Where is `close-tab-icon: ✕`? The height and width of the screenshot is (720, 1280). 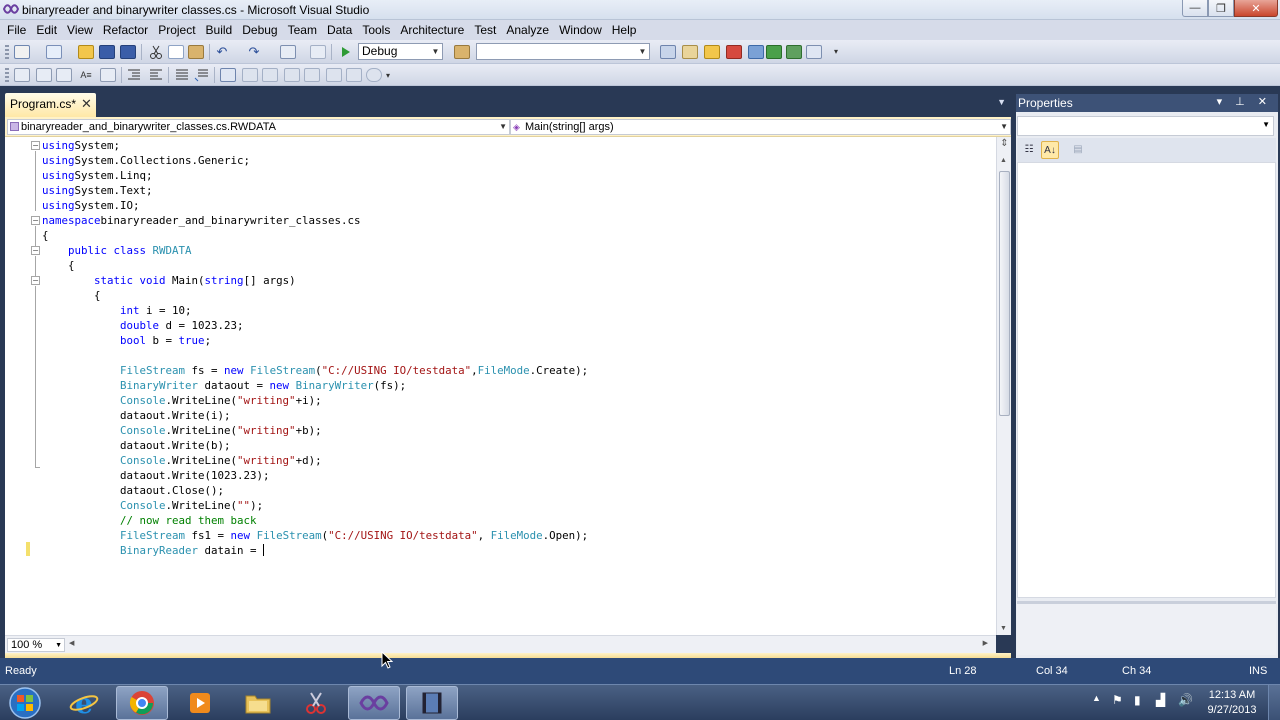 close-tab-icon: ✕ is located at coordinates (86, 104).